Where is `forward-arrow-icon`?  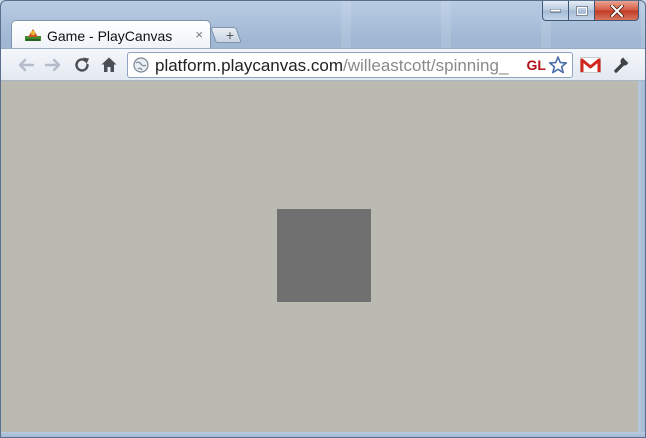
forward-arrow-icon is located at coordinates (52, 65).